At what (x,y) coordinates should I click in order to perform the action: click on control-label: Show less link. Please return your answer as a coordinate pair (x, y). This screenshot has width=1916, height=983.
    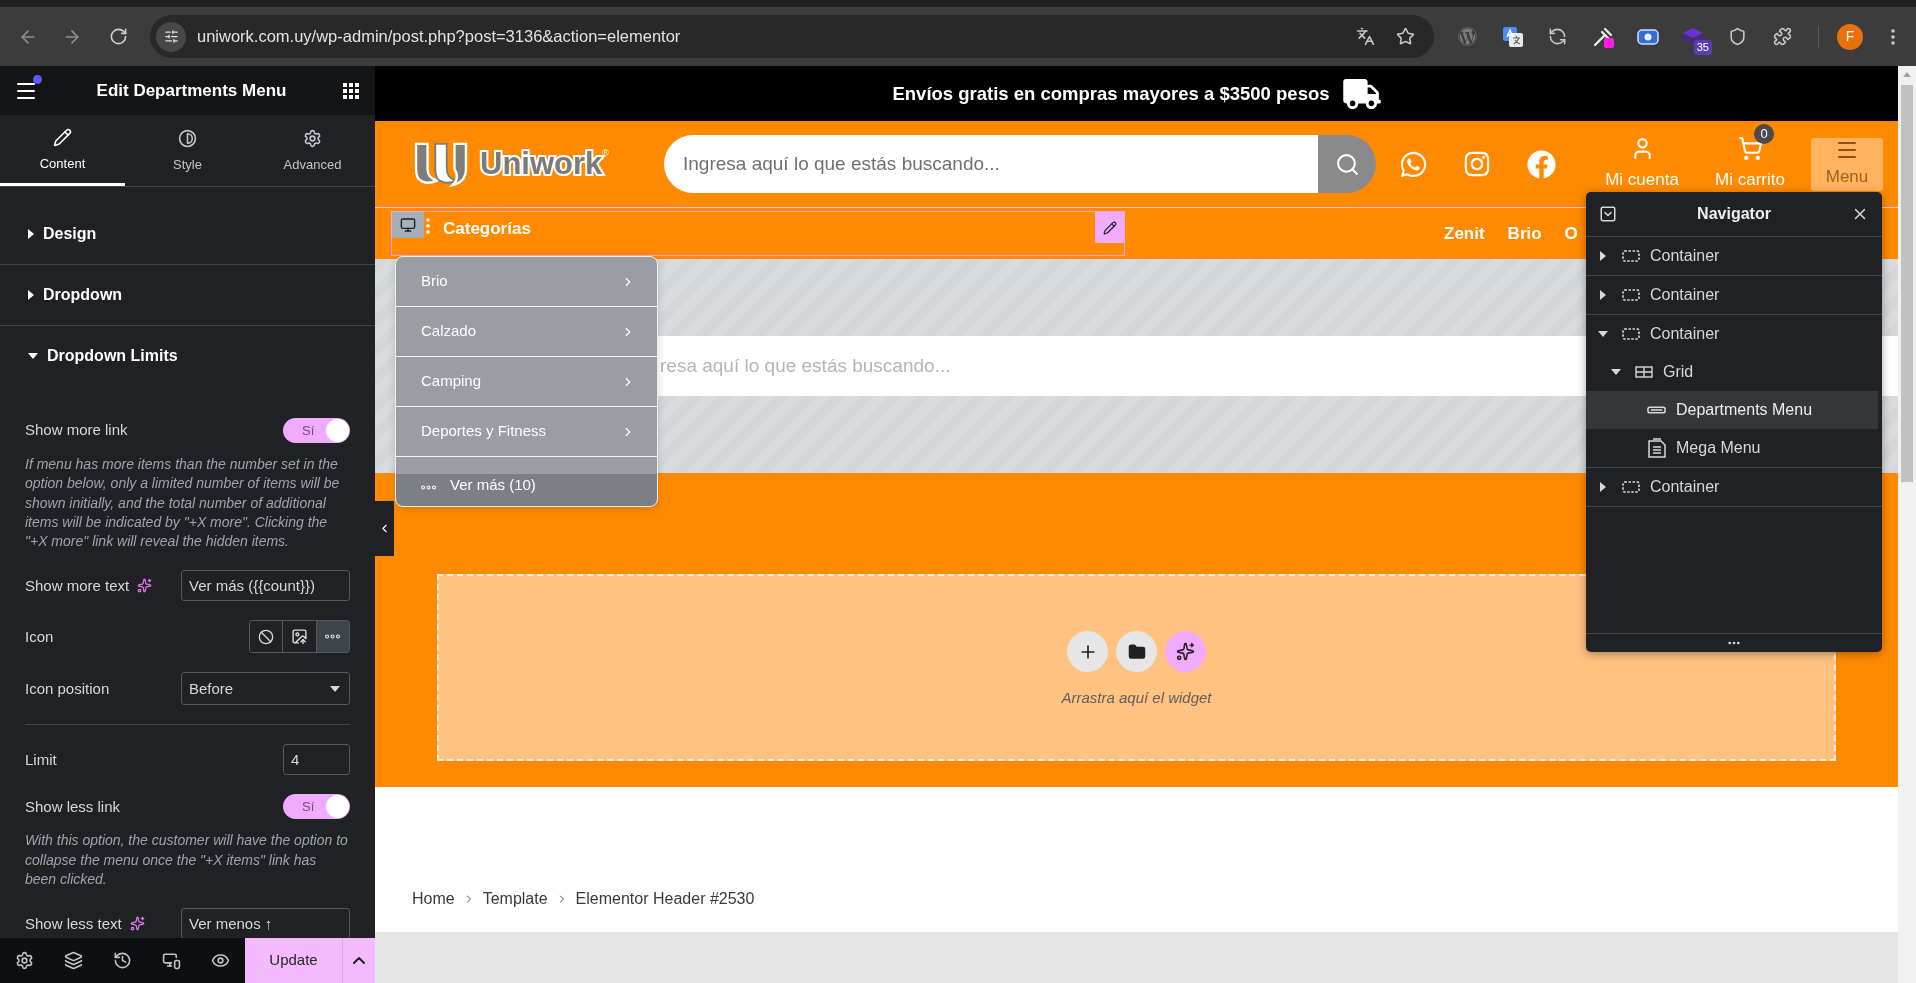
    Looking at the image, I should click on (73, 806).